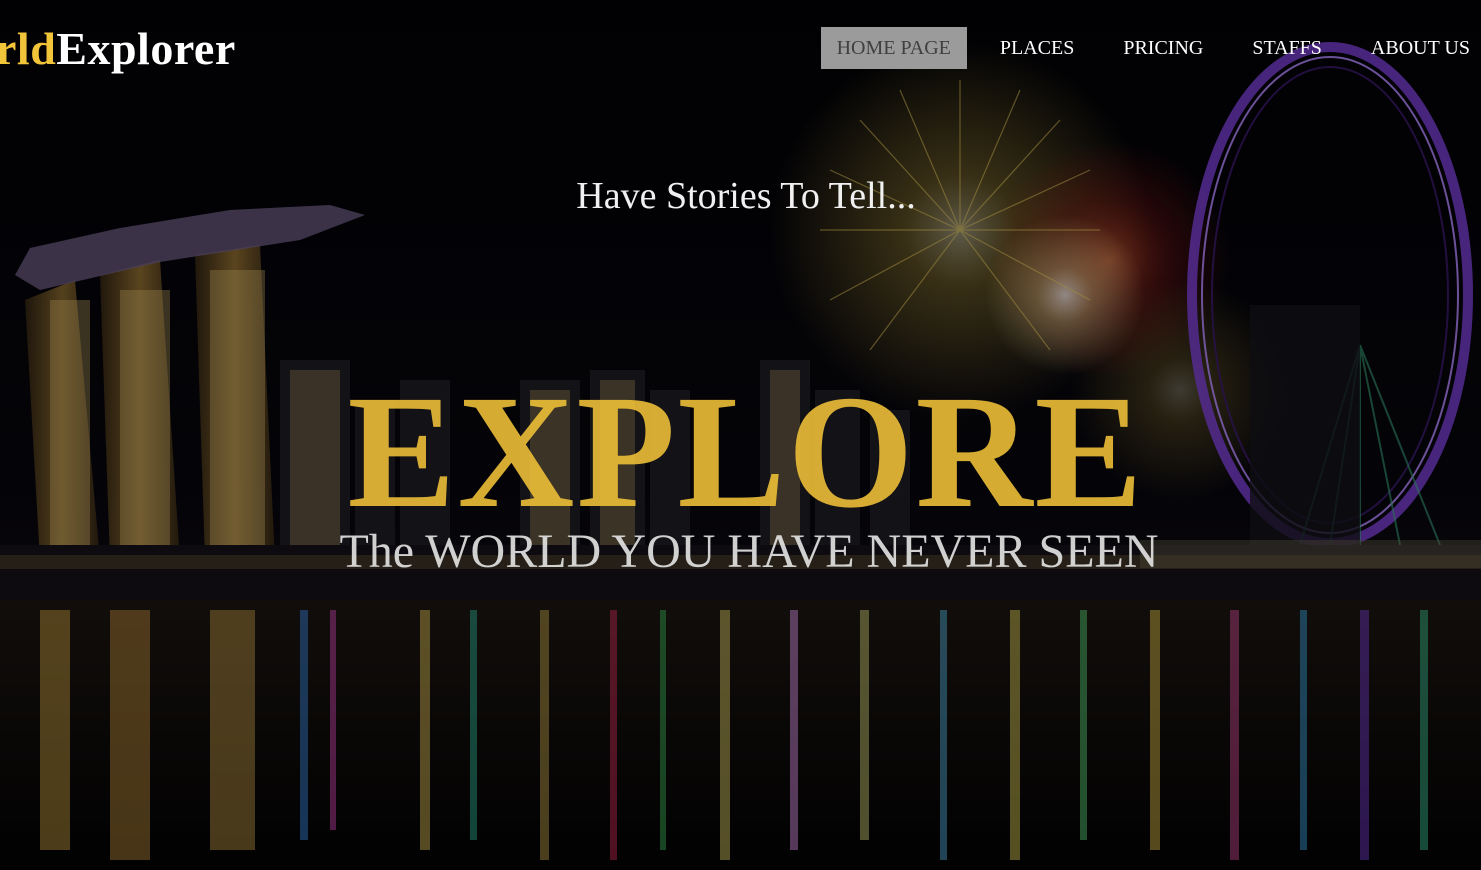 The width and height of the screenshot is (1481, 870). Describe the element at coordinates (1287, 48) in the screenshot. I see `nav-item-staffs: STAFFS` at that location.